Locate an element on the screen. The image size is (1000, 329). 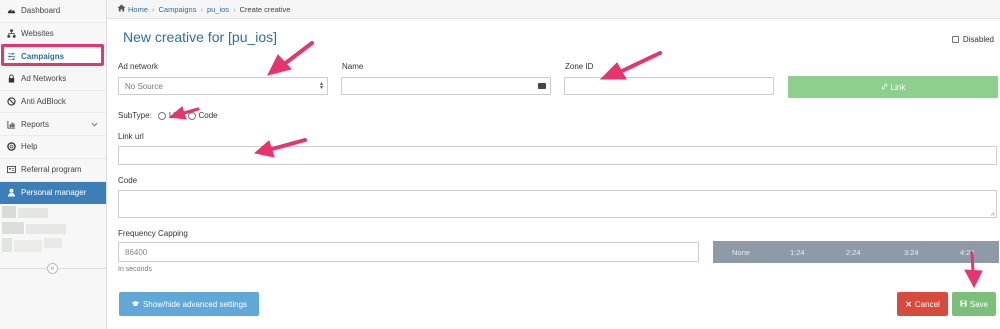
sidebar-item-personal-manager: Personal manager is located at coordinates (53, 193).